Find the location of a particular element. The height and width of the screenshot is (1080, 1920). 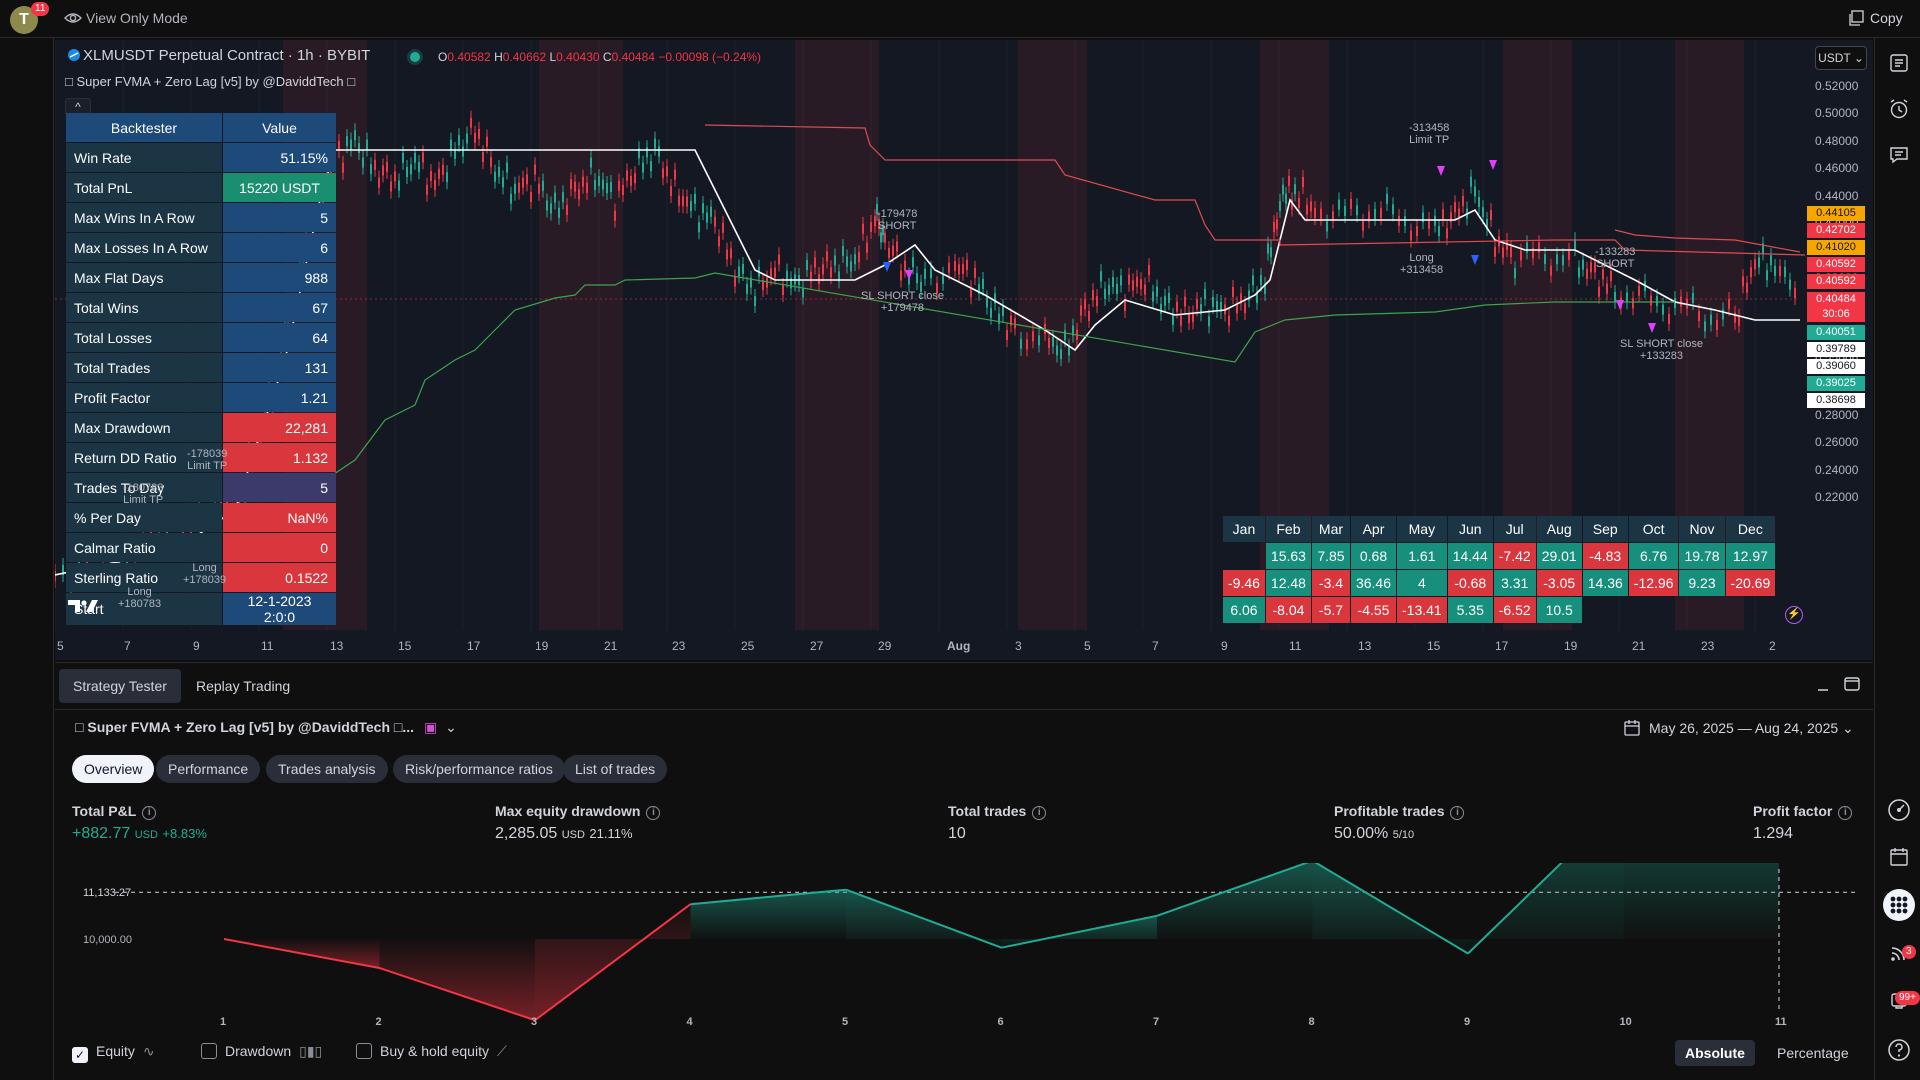

close-label: C is located at coordinates (607, 57).